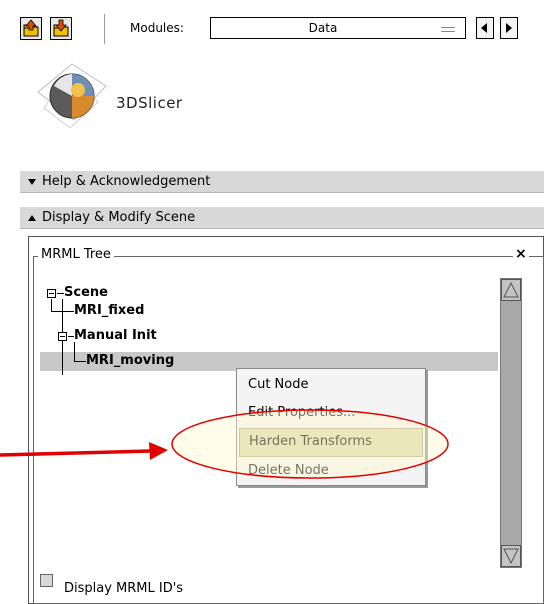 This screenshot has width=544, height=604. I want to click on upload-button, so click(31, 28).